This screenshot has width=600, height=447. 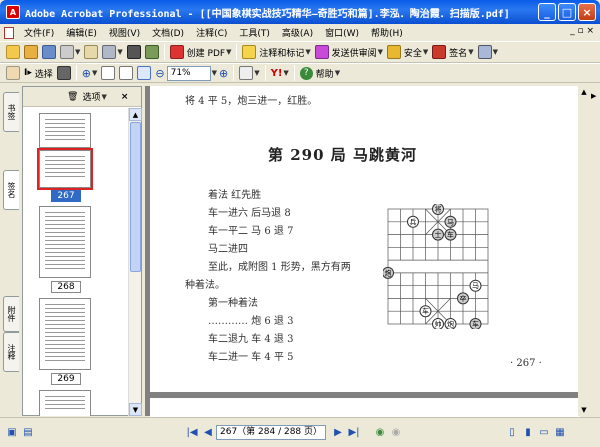 What do you see at coordinates (407, 52) in the screenshot?
I see `security-button: 安全 ▼` at bounding box center [407, 52].